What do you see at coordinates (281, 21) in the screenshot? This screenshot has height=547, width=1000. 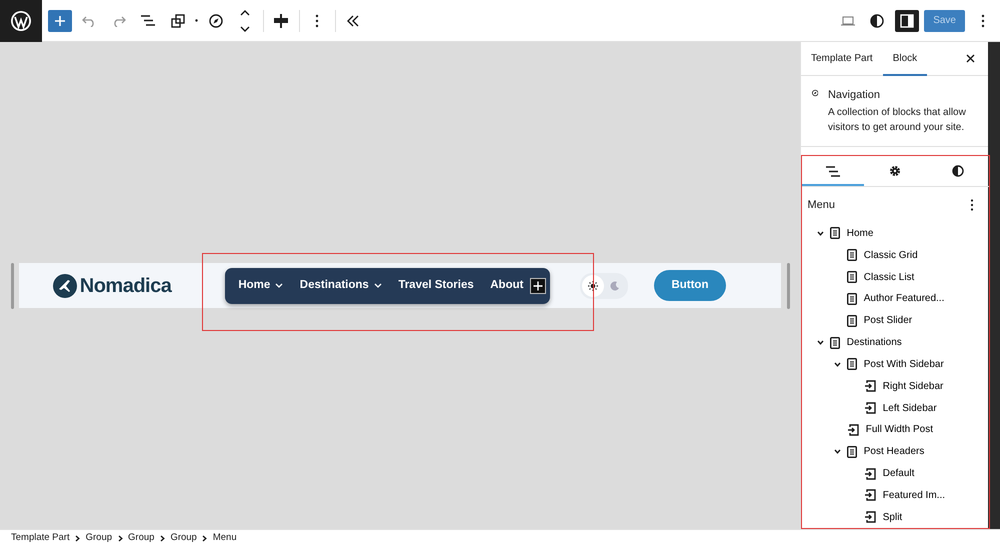 I see `align-icon` at bounding box center [281, 21].